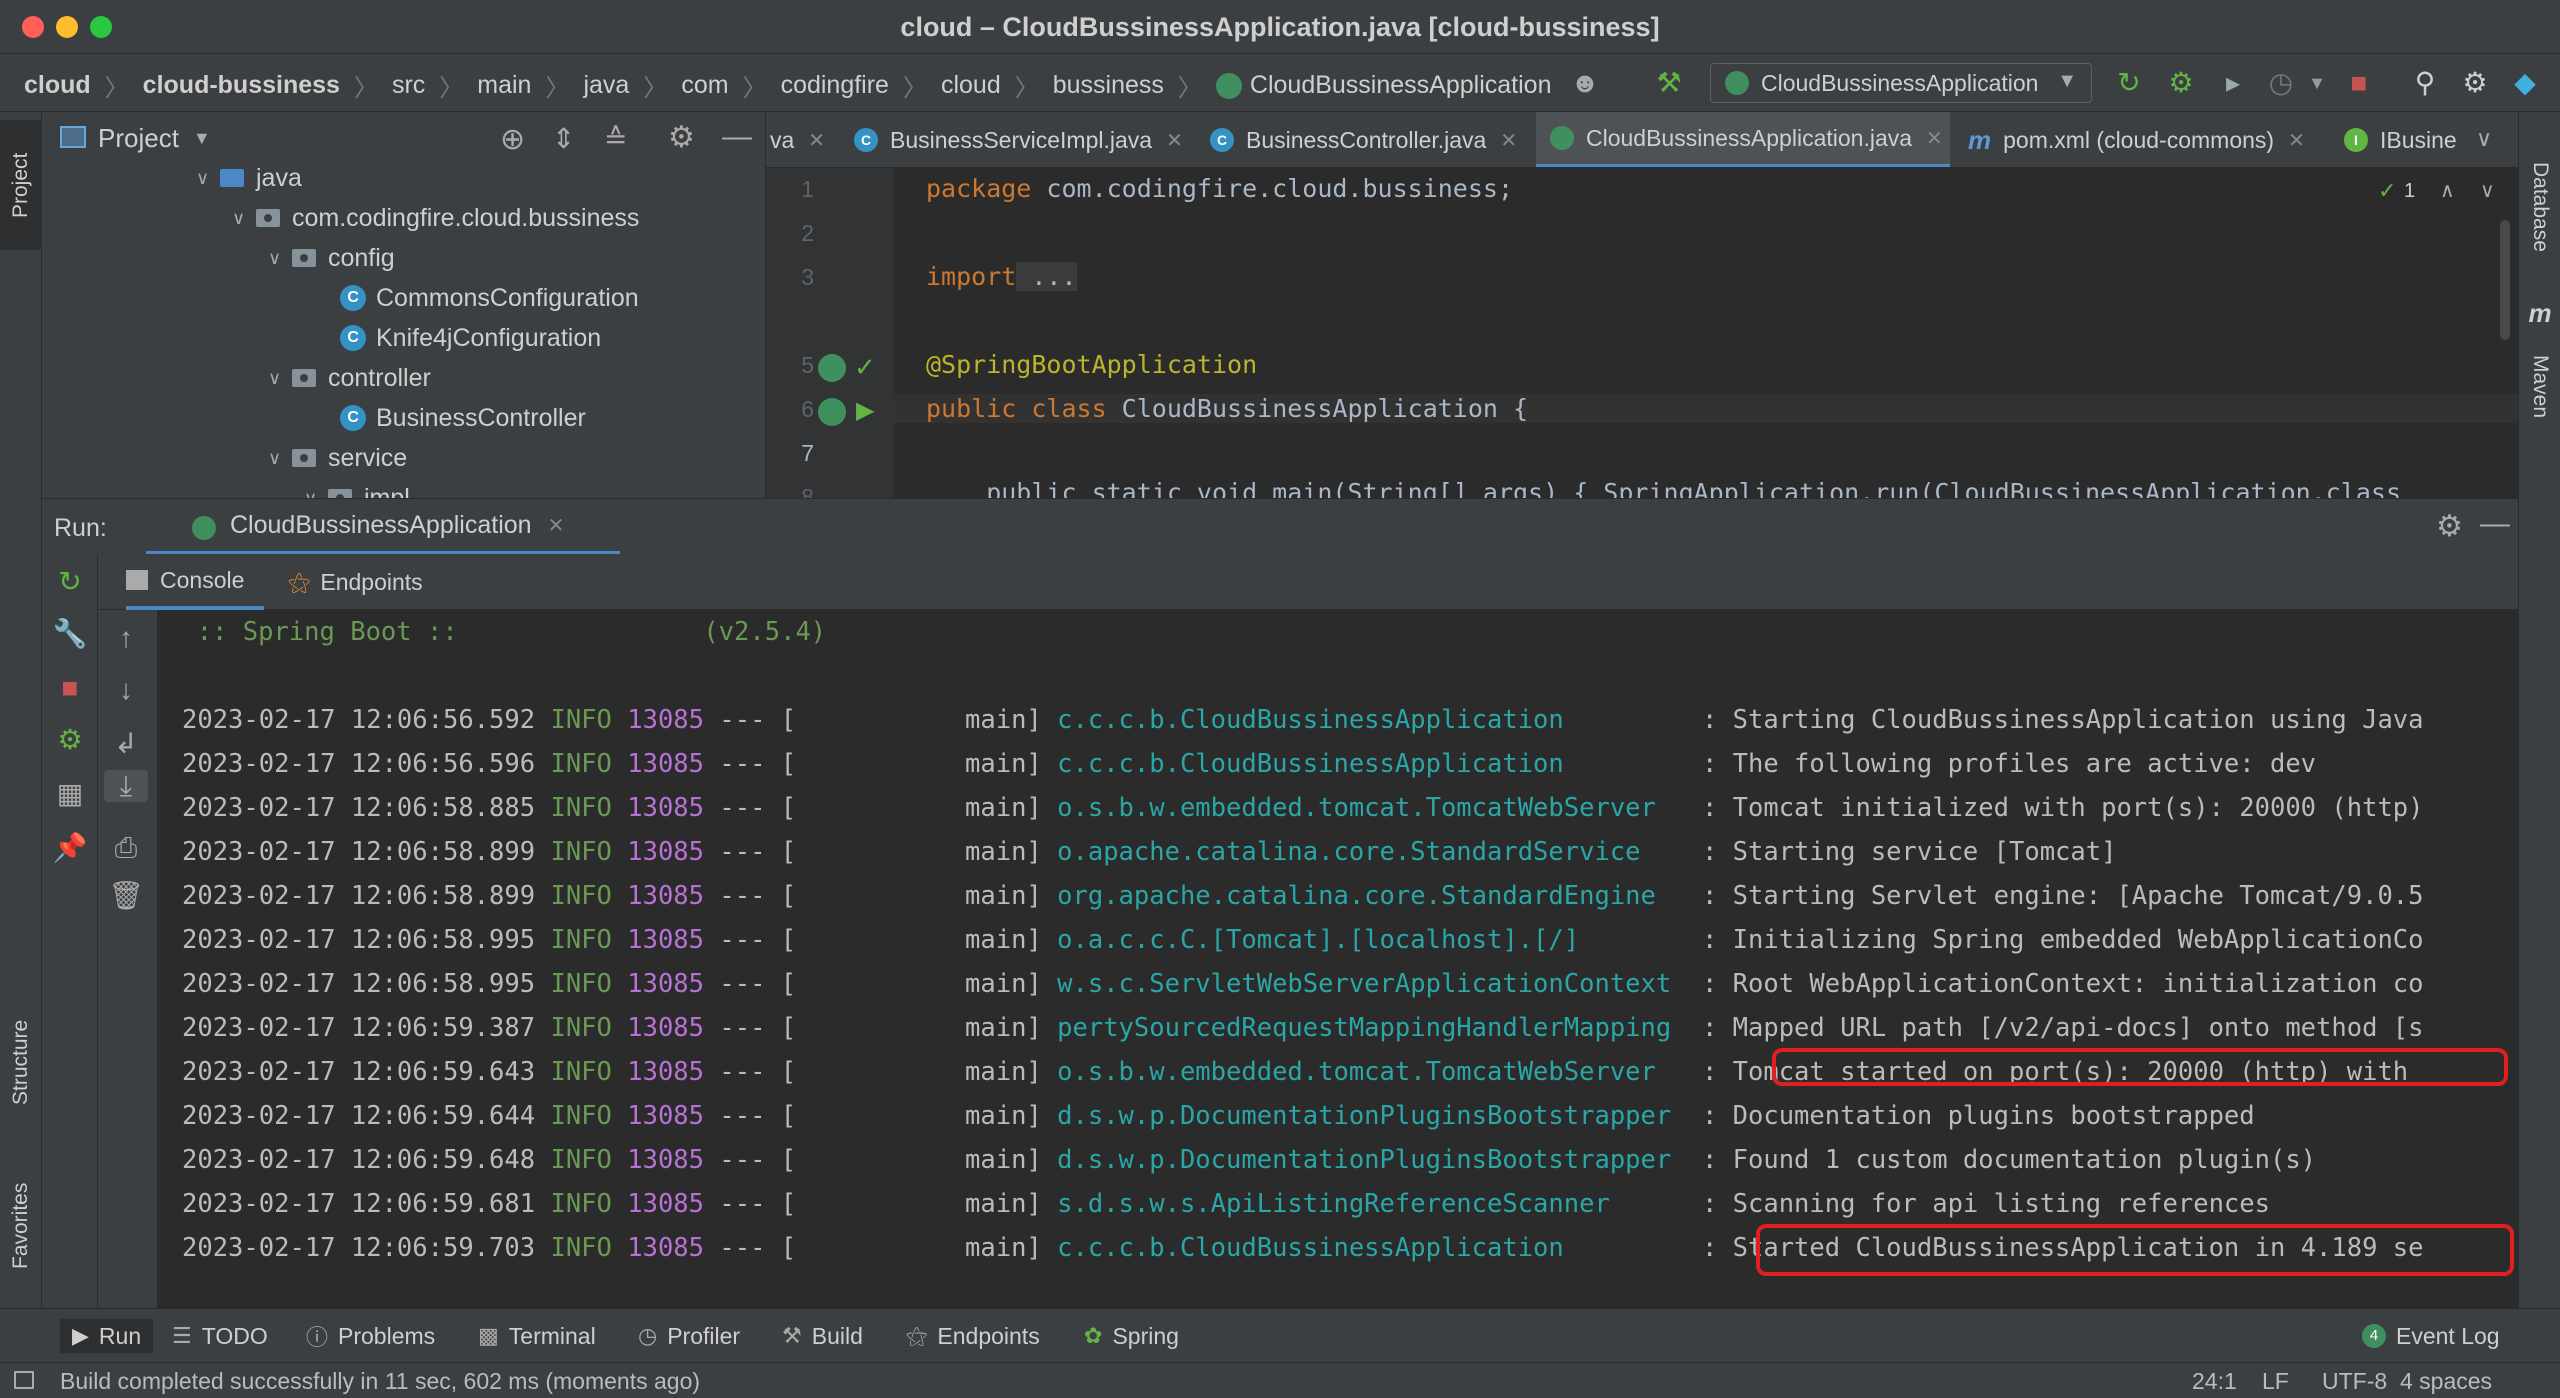 The height and width of the screenshot is (1398, 2560). What do you see at coordinates (489, 298) in the screenshot?
I see `tree-item: C CommonsConfiguration` at bounding box center [489, 298].